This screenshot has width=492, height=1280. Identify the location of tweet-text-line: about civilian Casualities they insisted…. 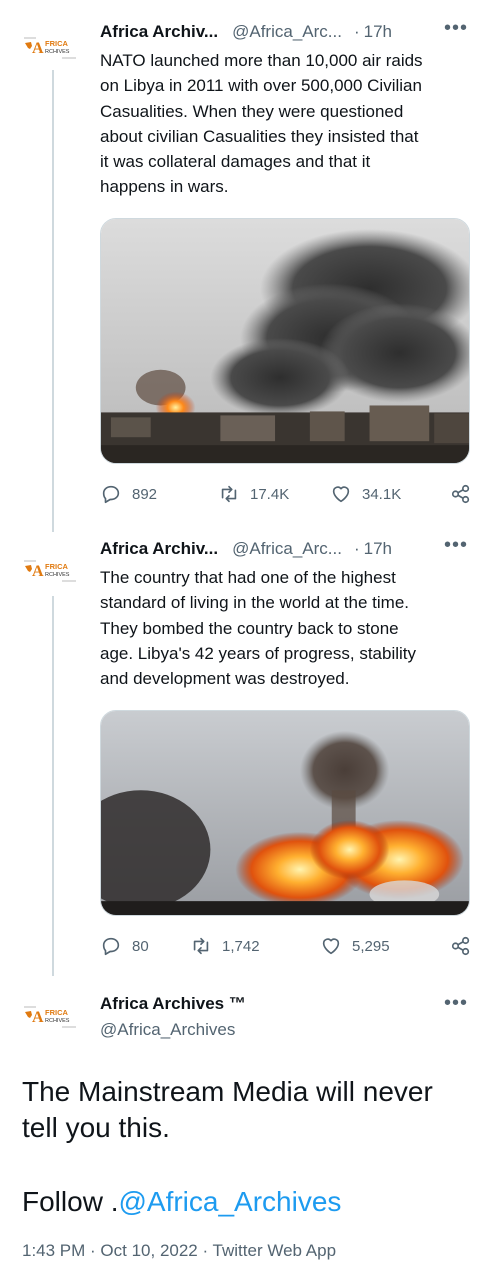
(259, 136).